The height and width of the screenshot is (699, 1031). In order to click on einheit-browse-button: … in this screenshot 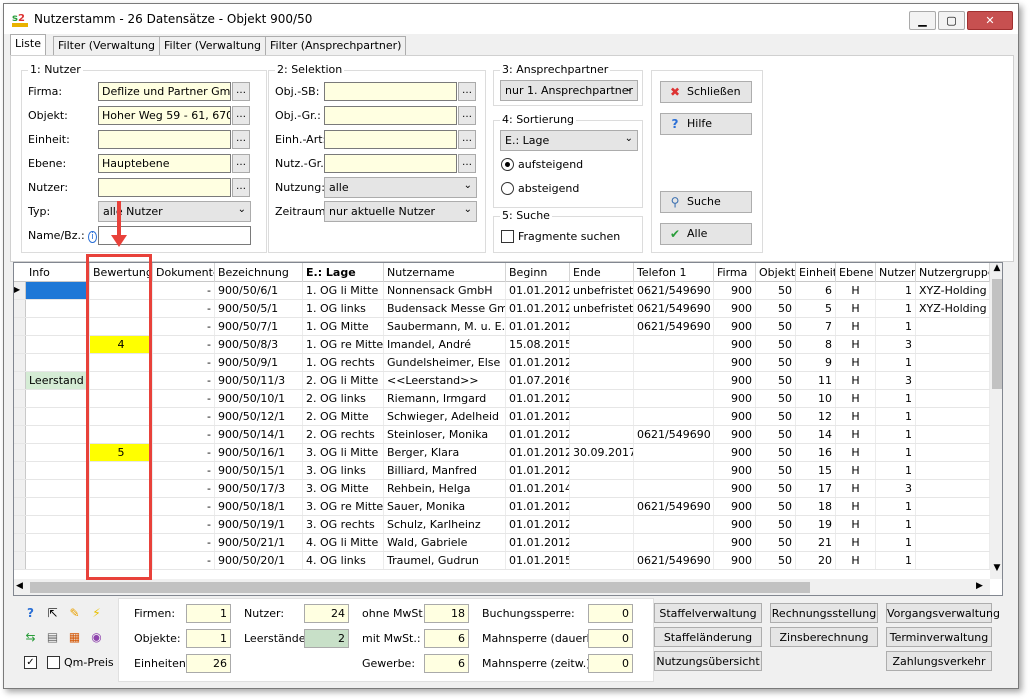, I will do `click(241, 139)`.